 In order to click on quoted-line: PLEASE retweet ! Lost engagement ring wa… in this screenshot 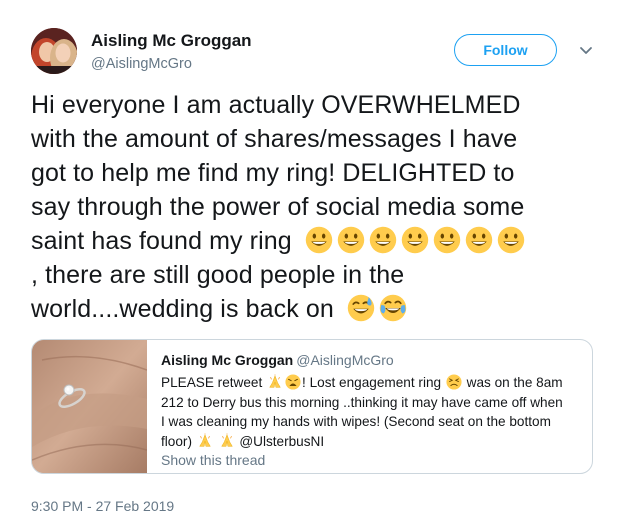, I will do `click(373, 383)`.